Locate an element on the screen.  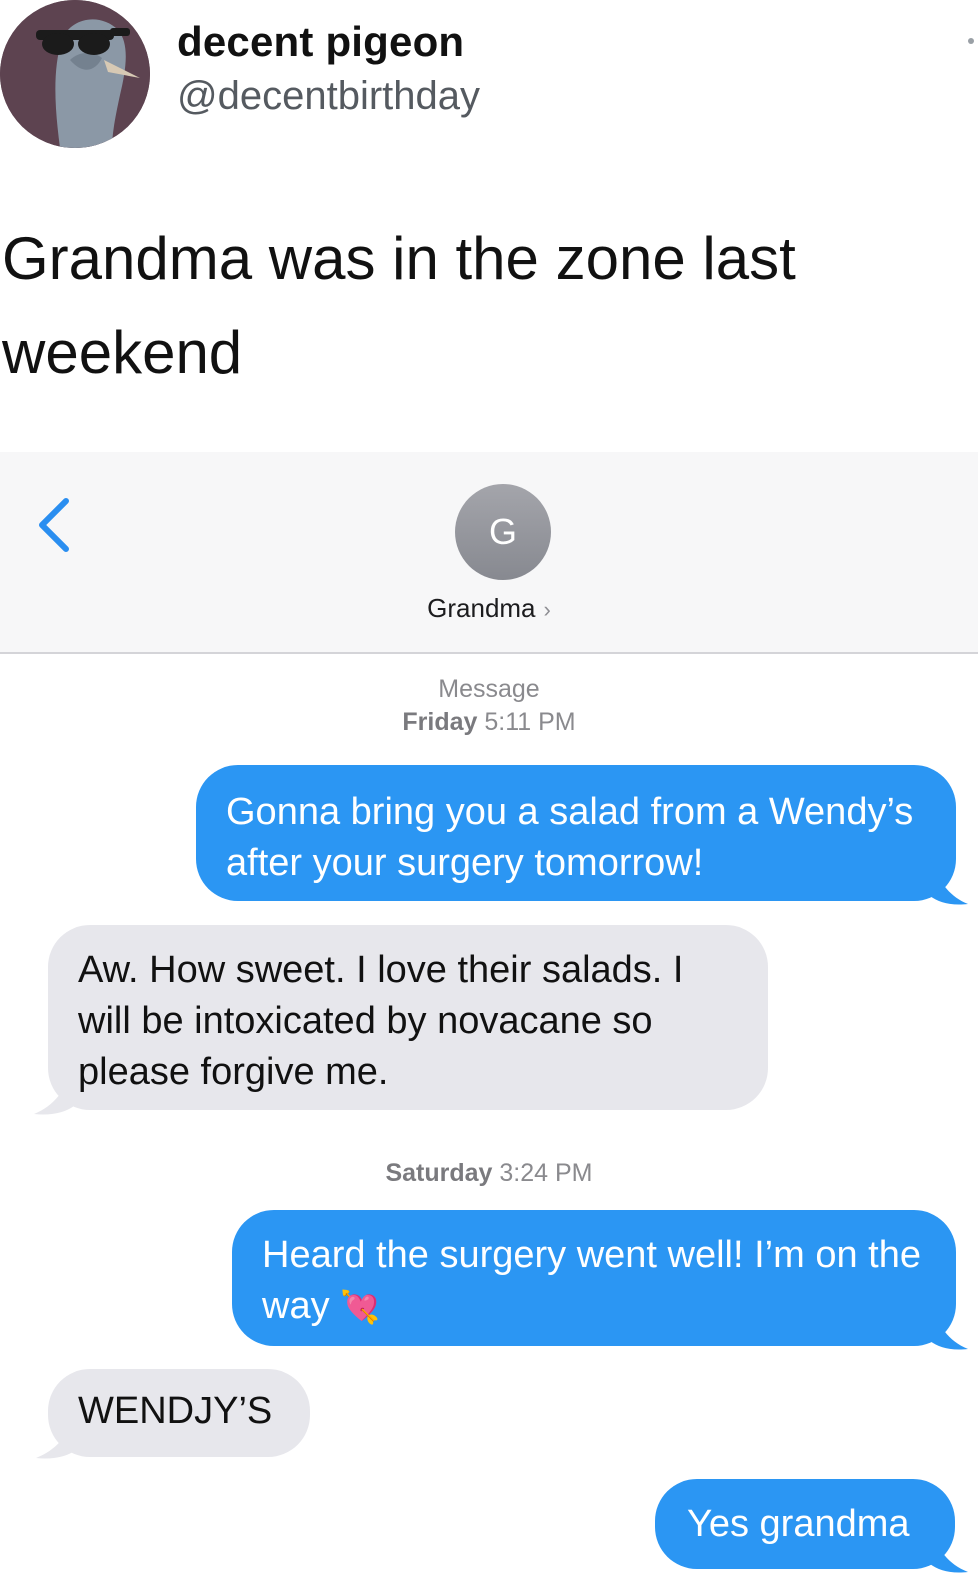
message-text: Yes grandma is located at coordinates (798, 1524).